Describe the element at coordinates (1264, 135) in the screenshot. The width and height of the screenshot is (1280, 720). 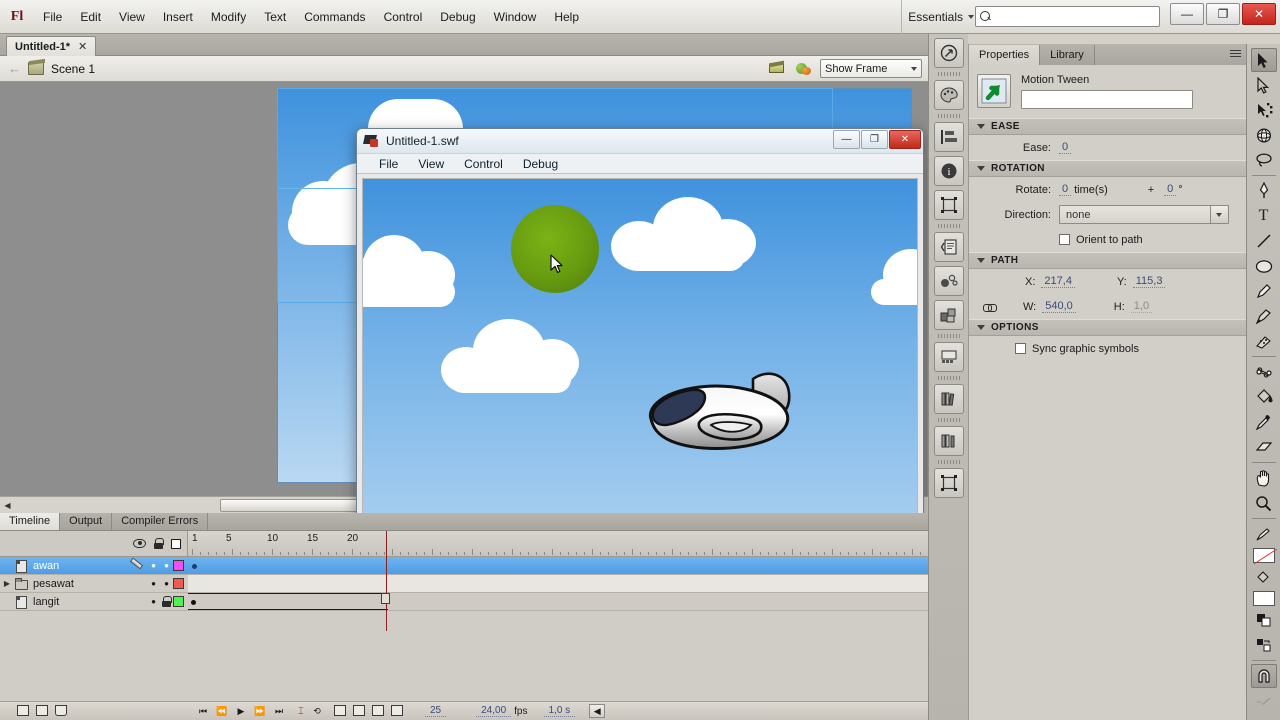
I see `3d-rotation-tool` at that location.